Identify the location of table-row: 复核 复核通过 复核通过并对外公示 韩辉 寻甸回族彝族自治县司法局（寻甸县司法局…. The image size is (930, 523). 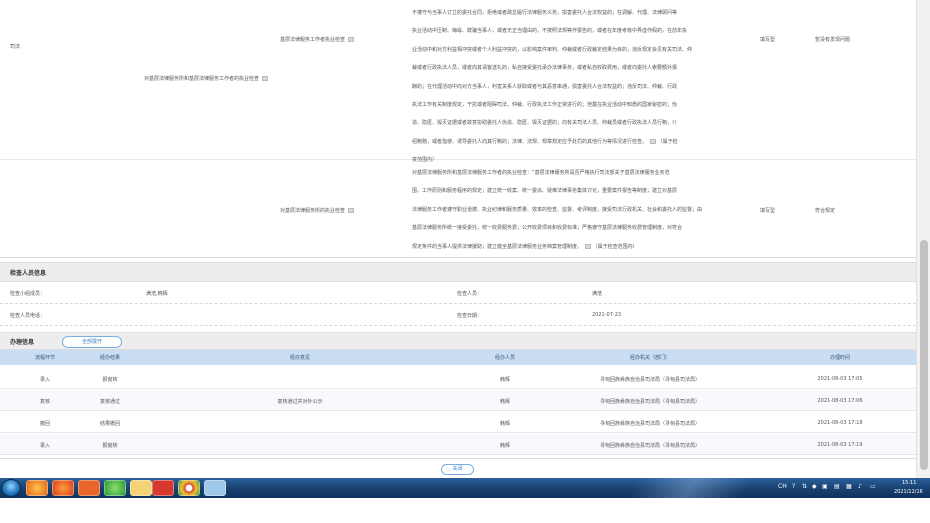
(458, 400).